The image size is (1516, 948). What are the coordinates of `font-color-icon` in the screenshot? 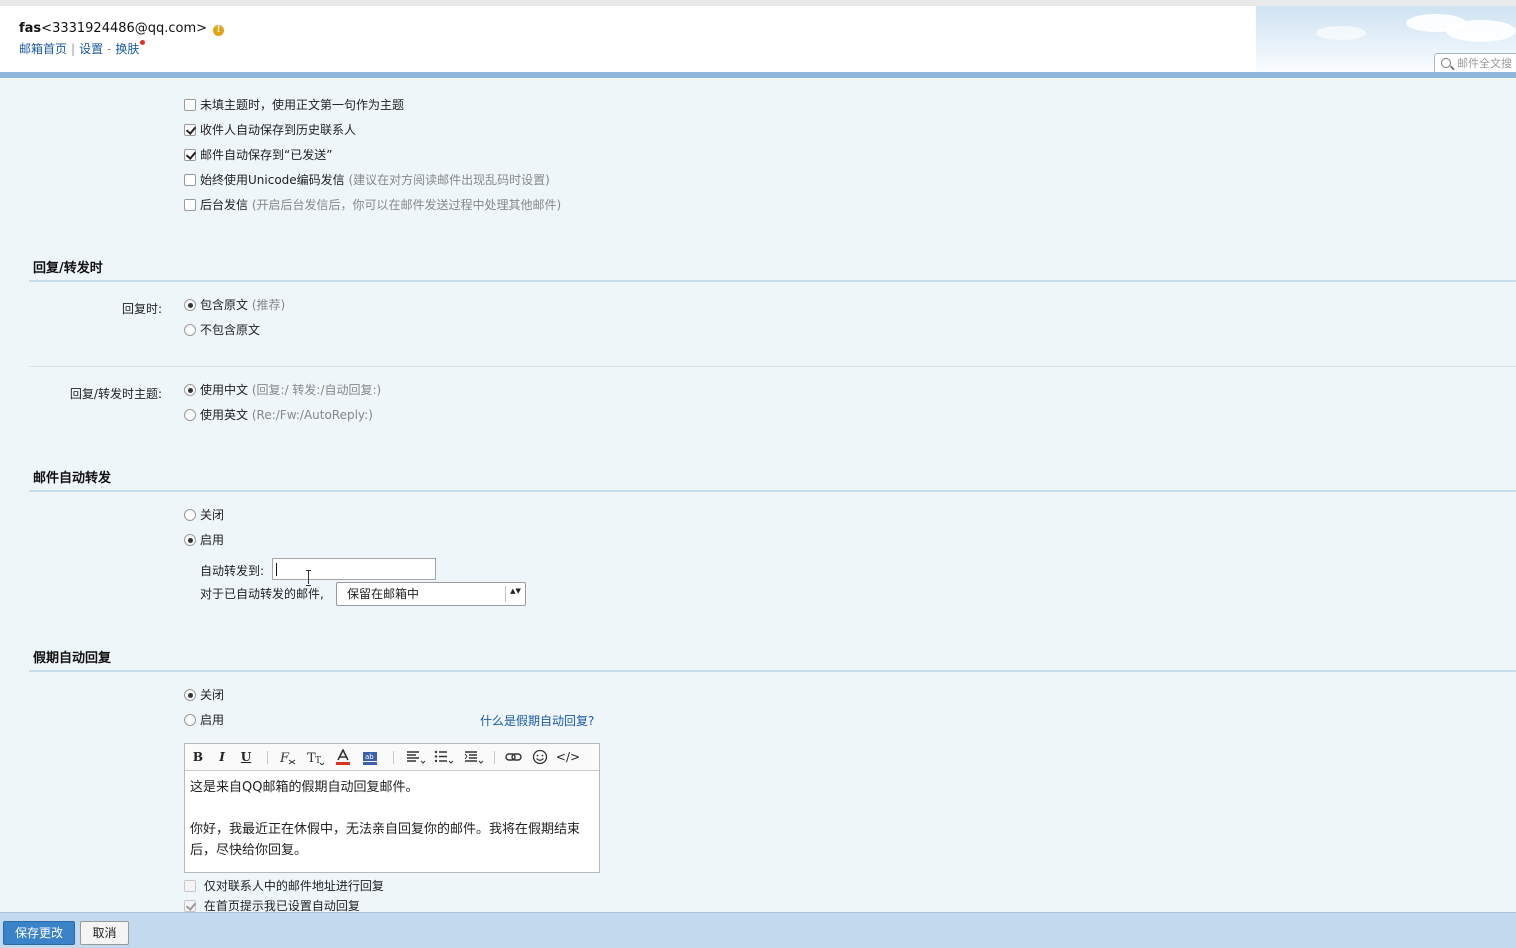 It's located at (344, 757).